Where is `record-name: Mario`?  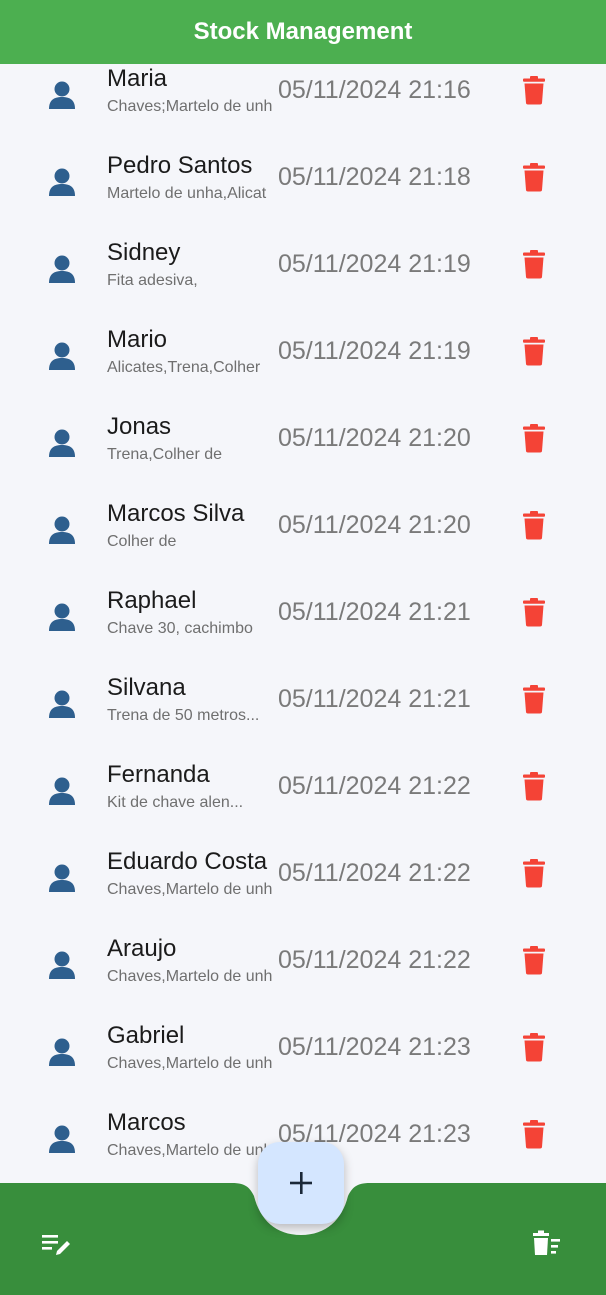 record-name: Mario is located at coordinates (137, 339).